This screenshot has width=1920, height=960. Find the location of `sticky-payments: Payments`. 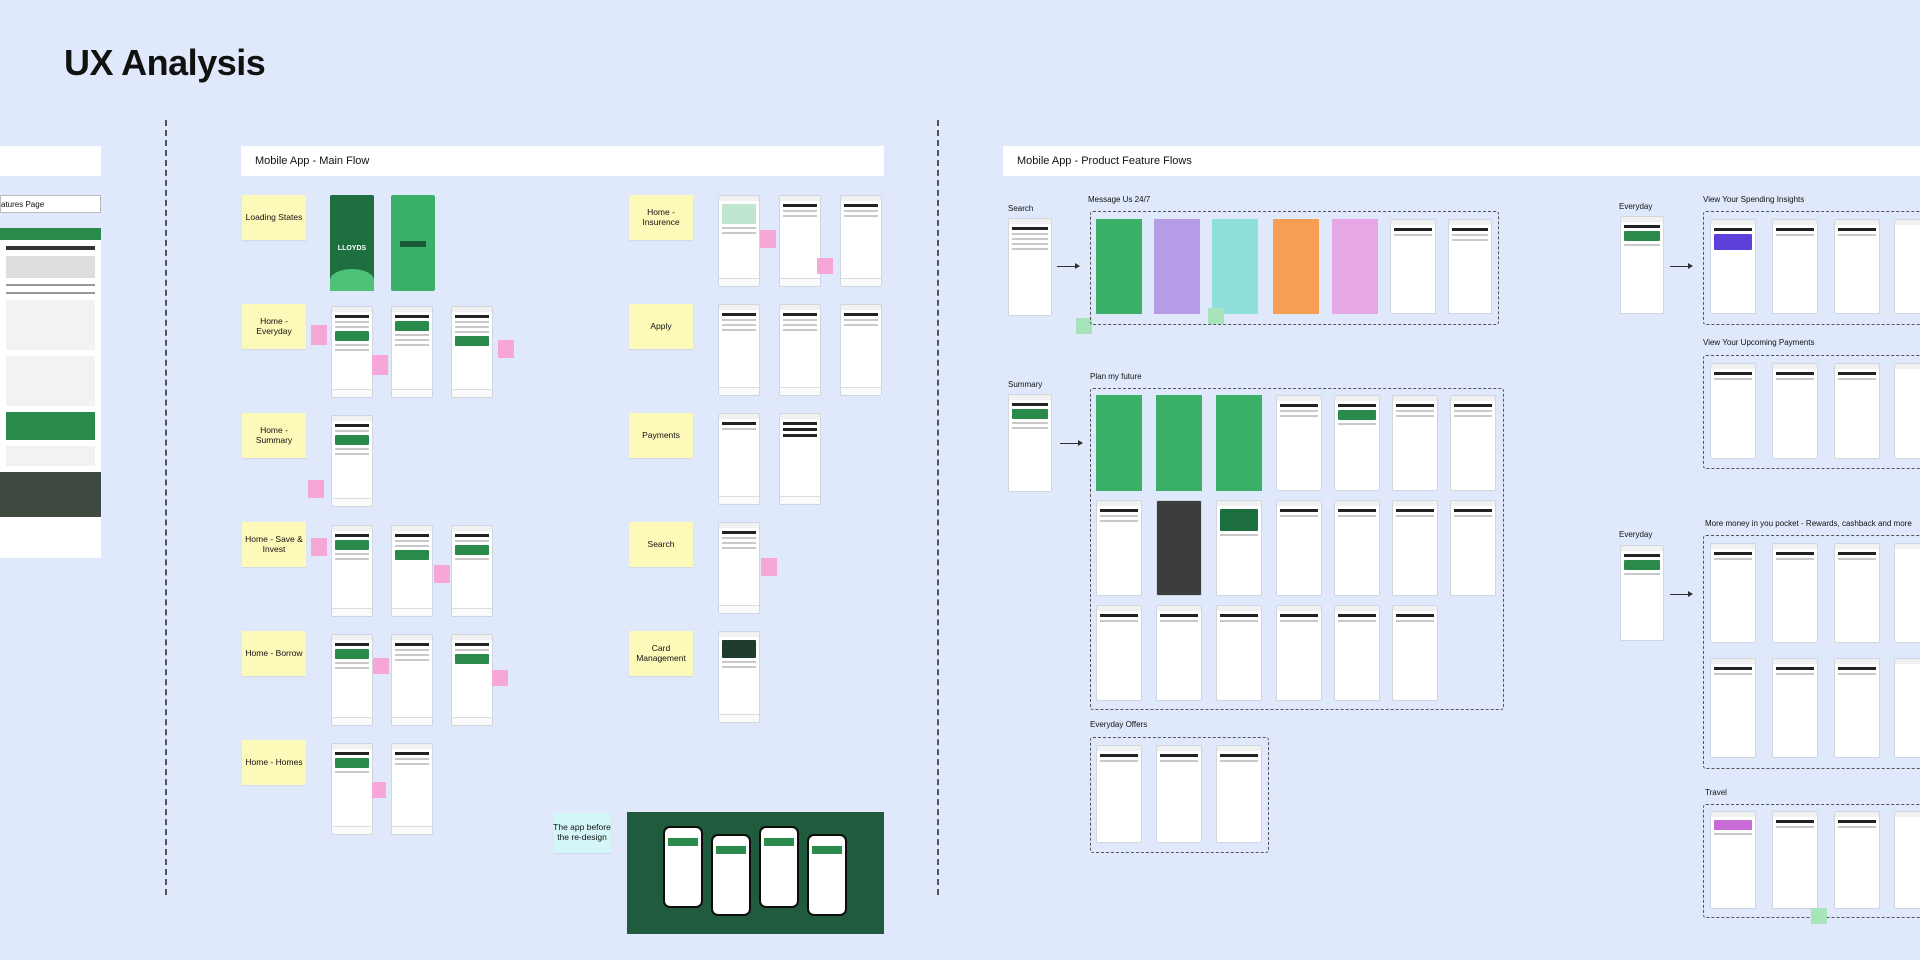

sticky-payments: Payments is located at coordinates (661, 435).